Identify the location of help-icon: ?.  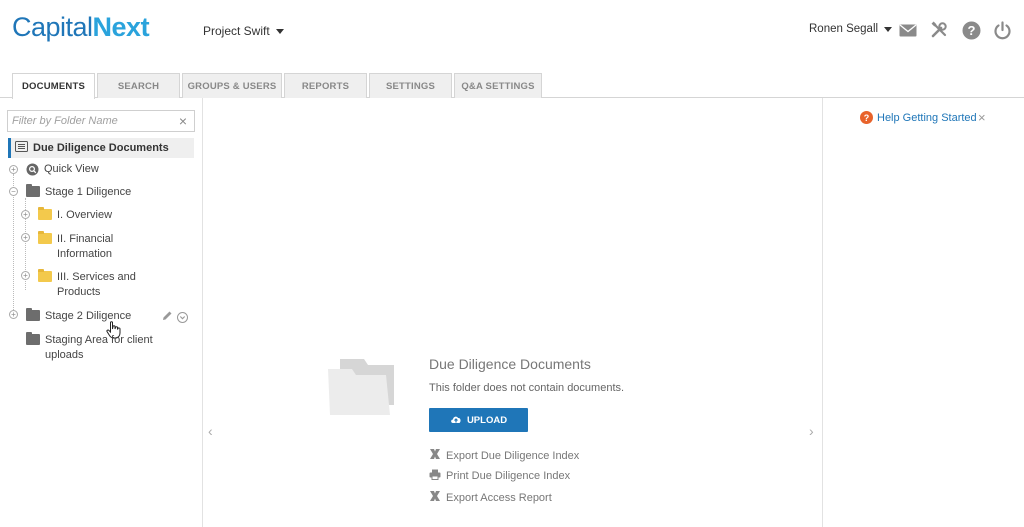
(971, 30).